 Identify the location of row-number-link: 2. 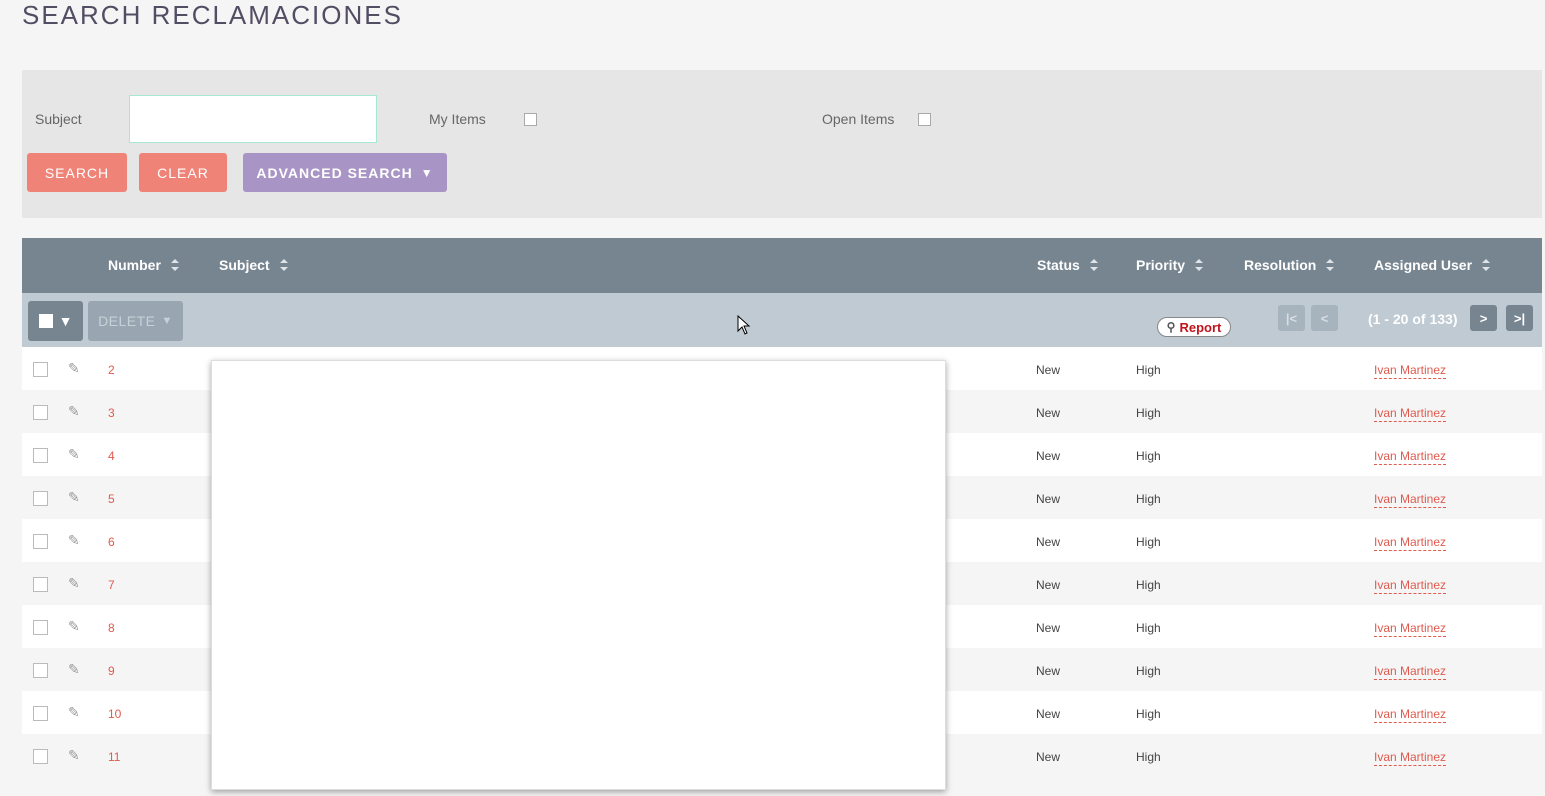
(111, 370).